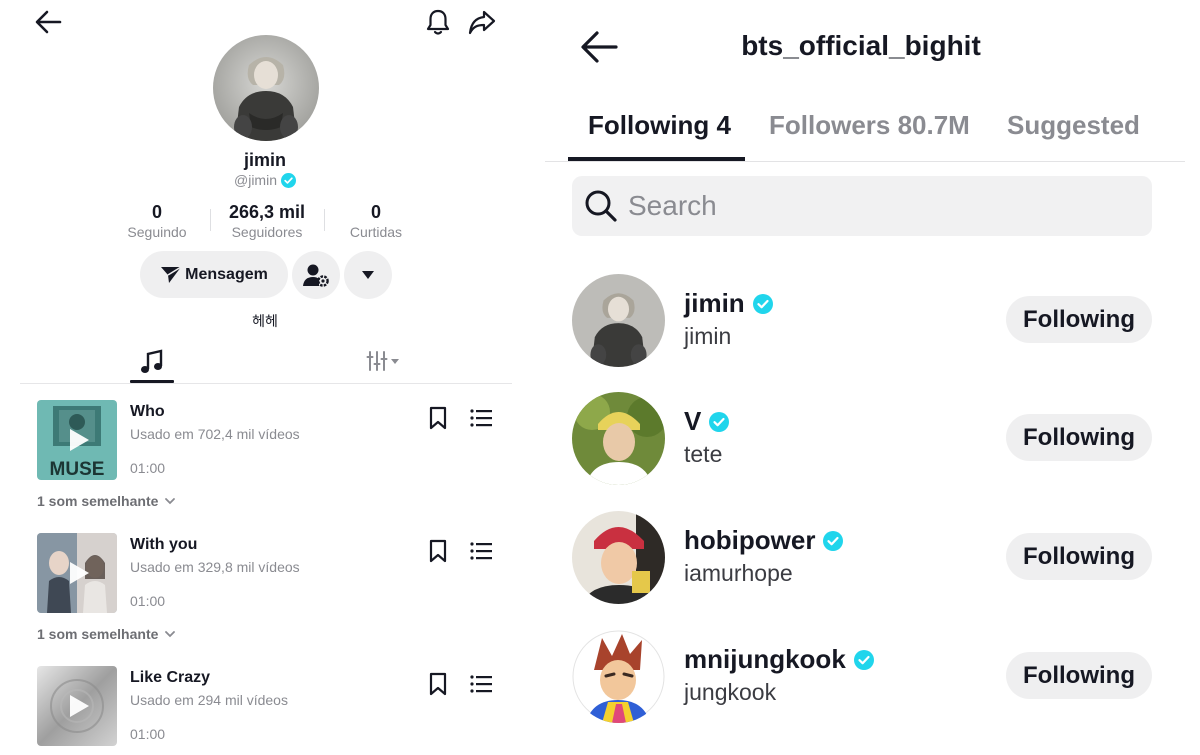 This screenshot has width=1200, height=755. Describe the element at coordinates (601, 206) in the screenshot. I see `search-icon` at that location.